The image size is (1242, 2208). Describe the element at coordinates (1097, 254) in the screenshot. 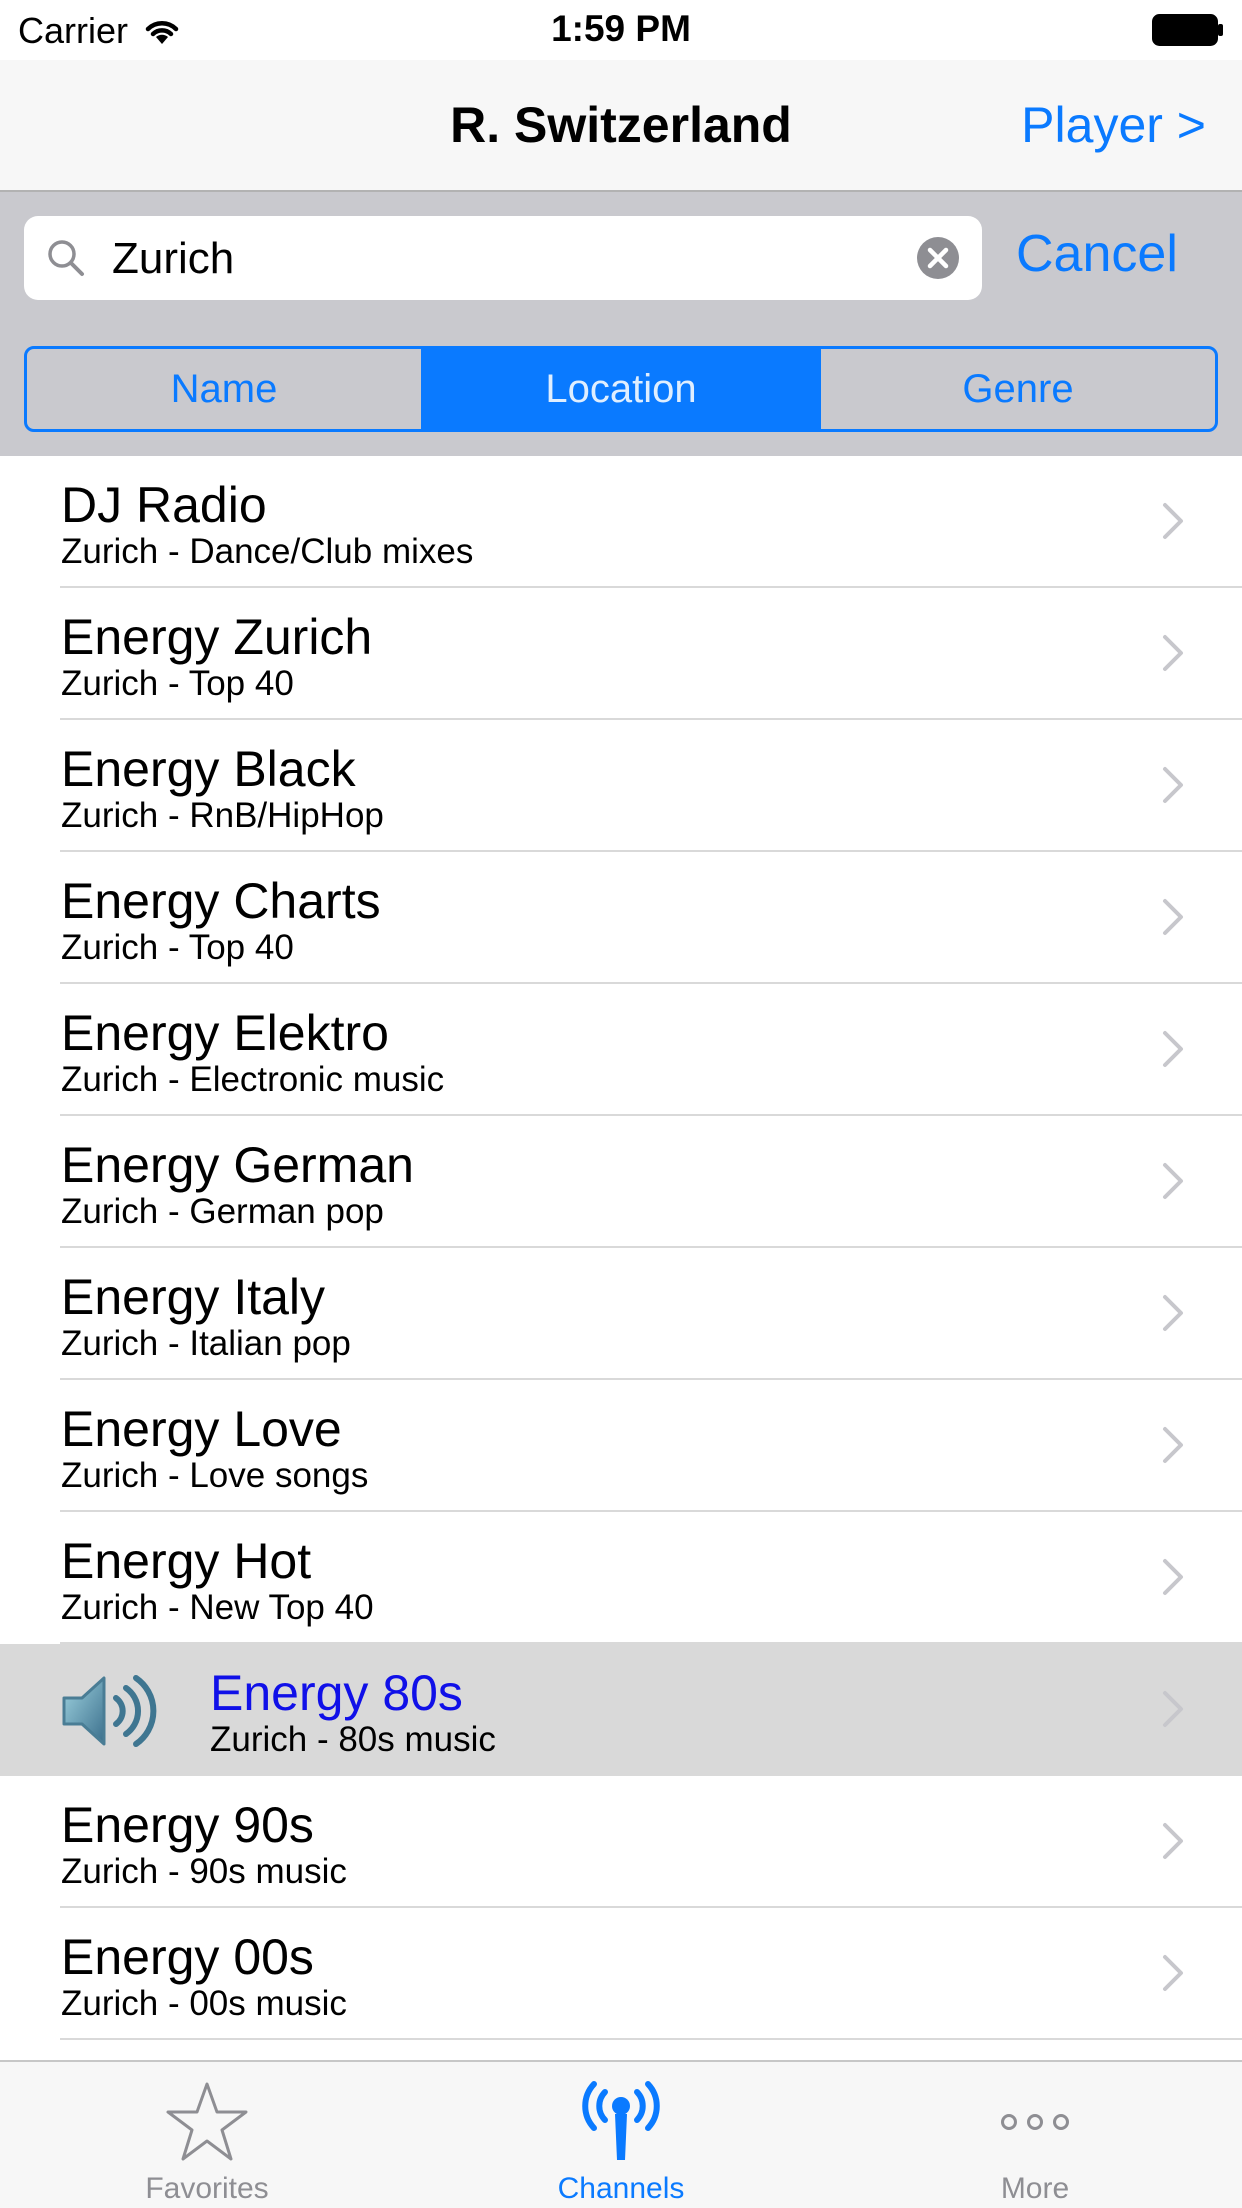

I see `cancel-button: Cancel` at that location.